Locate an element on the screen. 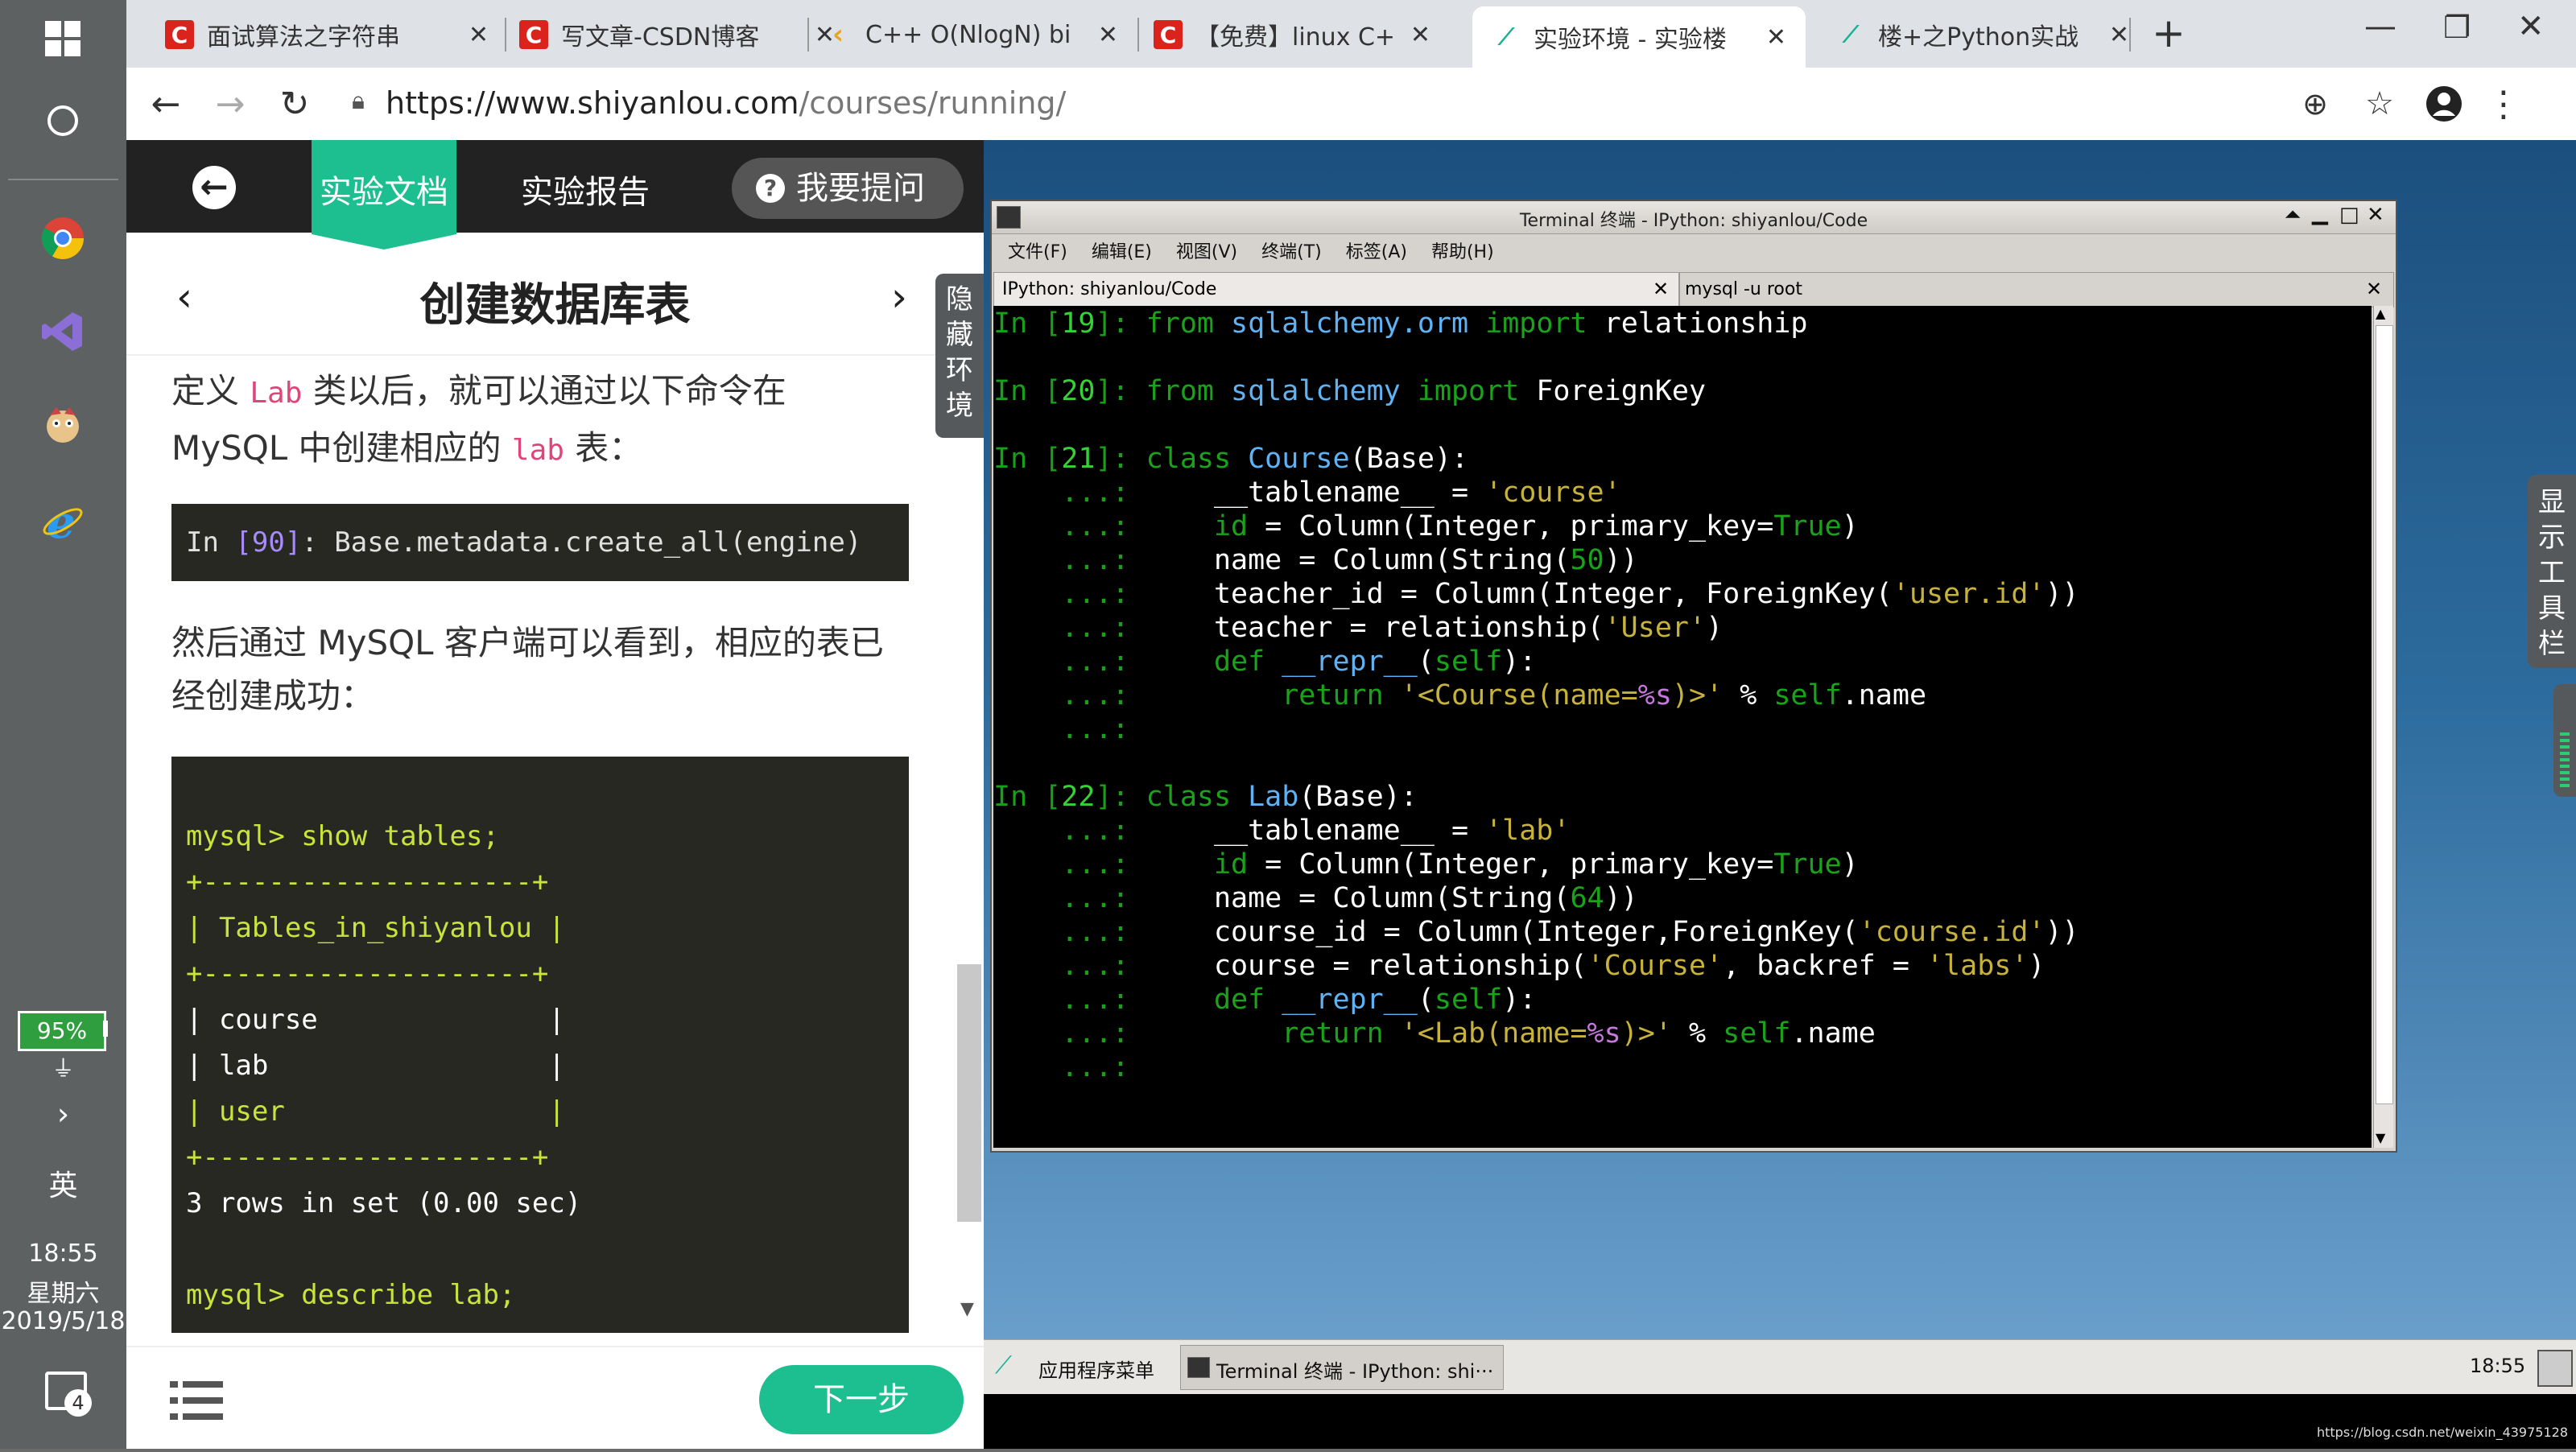  app-icon is located at coordinates (62, 425).